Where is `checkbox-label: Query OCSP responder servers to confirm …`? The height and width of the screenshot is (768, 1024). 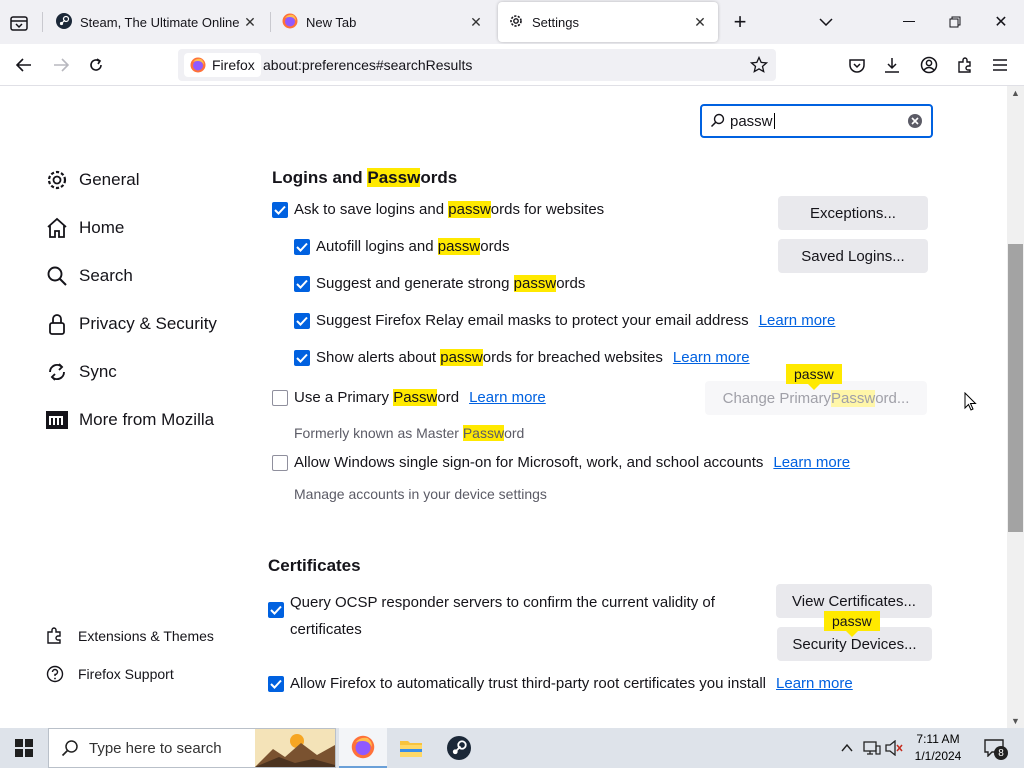
checkbox-label: Query OCSP responder servers to confirm … is located at coordinates (502, 616).